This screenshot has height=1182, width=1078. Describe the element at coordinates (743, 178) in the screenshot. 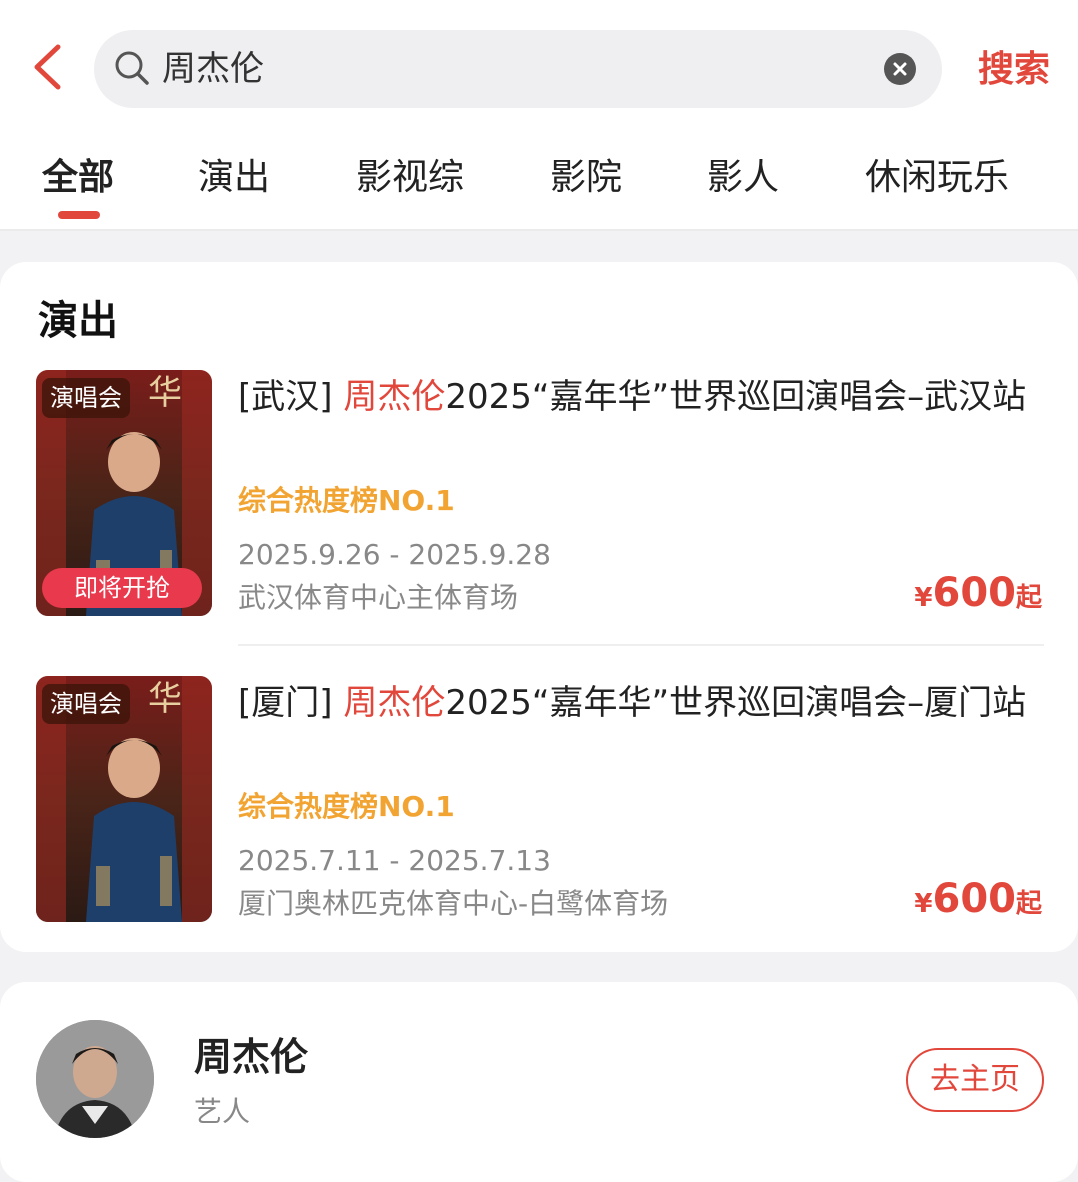

I see `tab-people: 影人` at that location.